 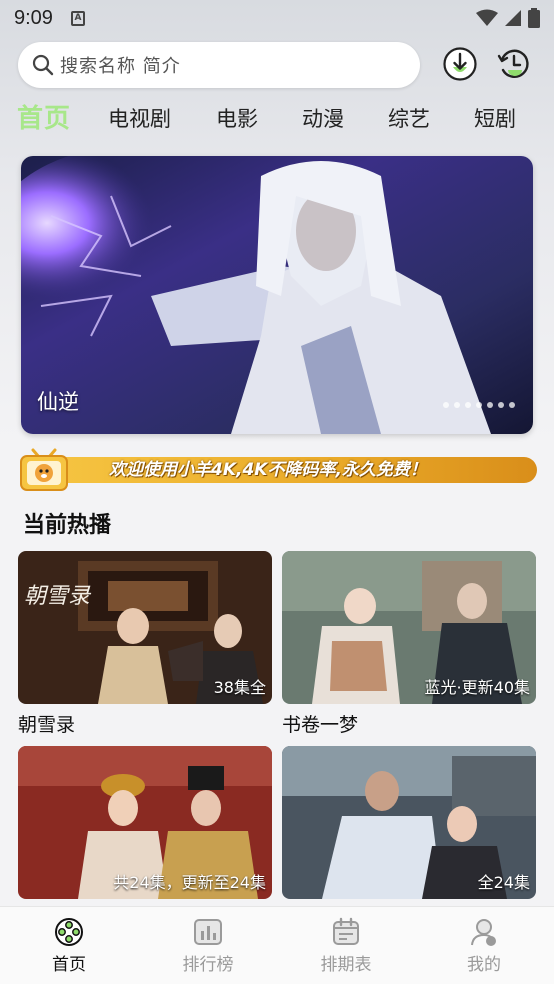 I want to click on history-icon, so click(x=514, y=64).